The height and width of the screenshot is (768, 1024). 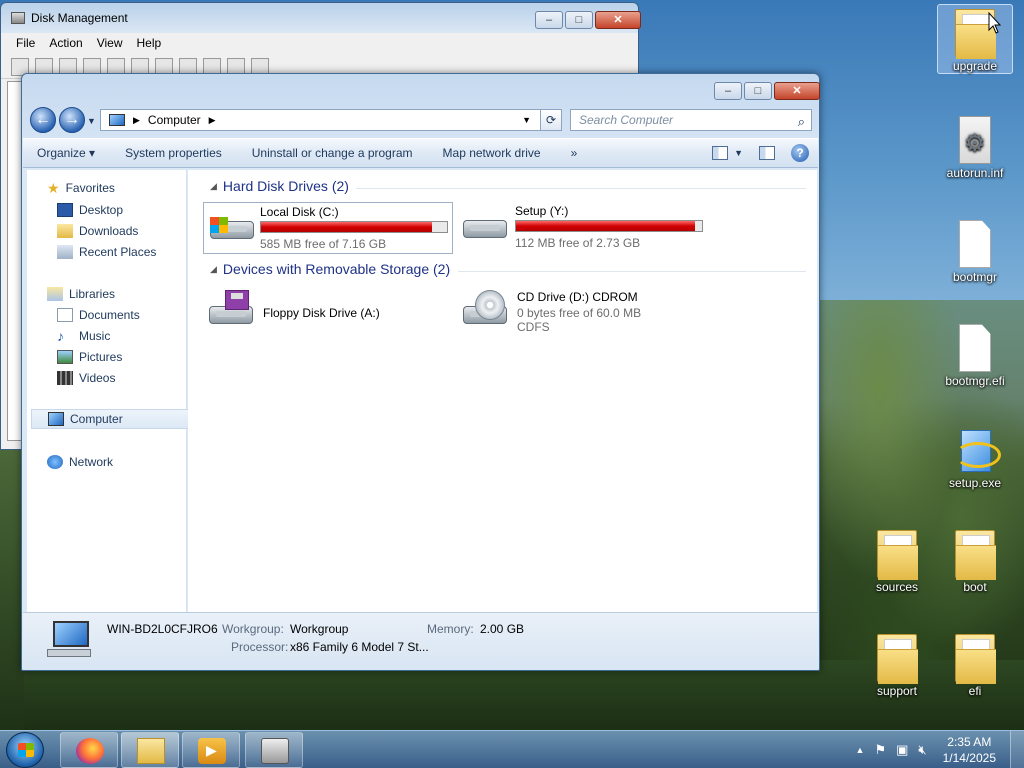 I want to click on desktop-icon-boot: boot, so click(x=975, y=560).